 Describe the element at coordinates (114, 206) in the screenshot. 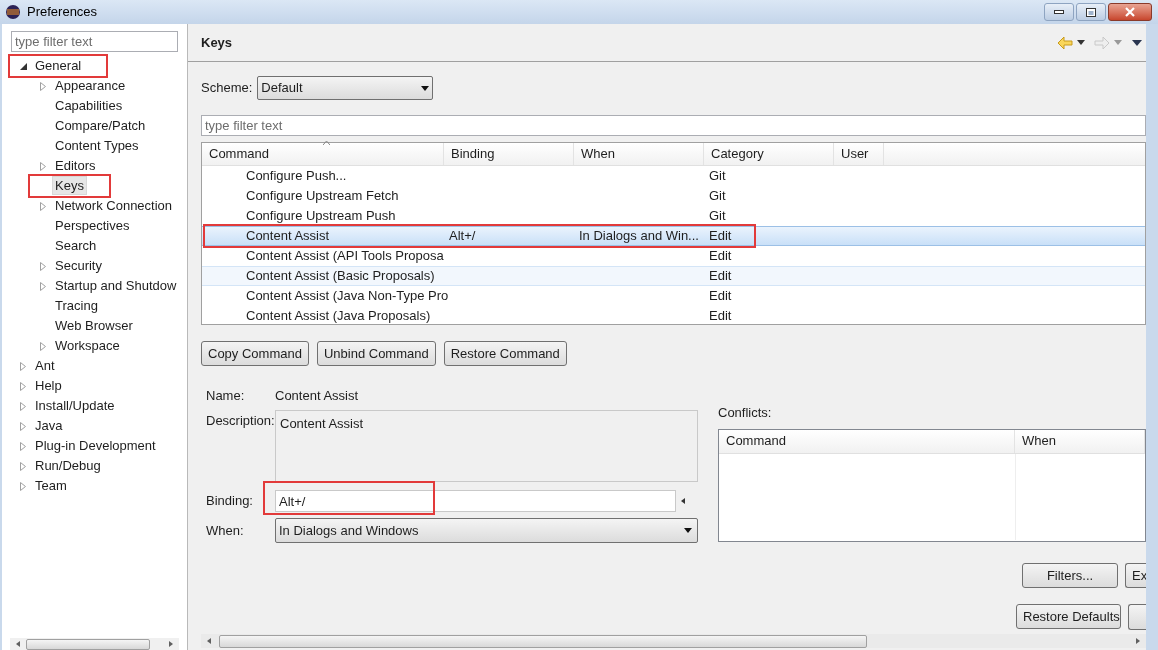

I see `tree-item: Network Connection` at that location.